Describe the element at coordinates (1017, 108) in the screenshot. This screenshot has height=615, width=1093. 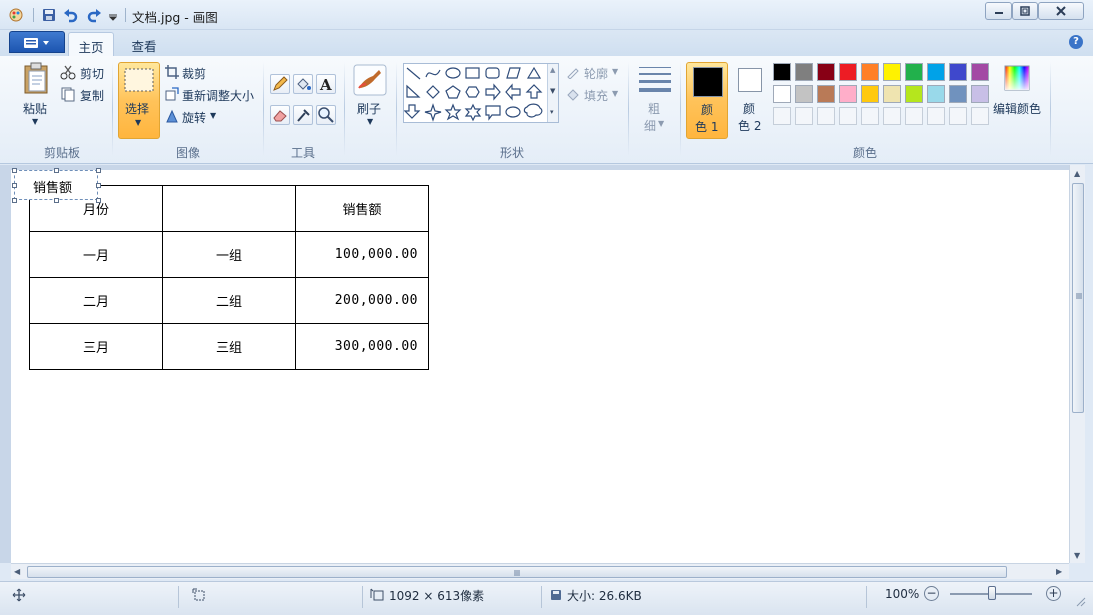
I see `edit-colors-button: 编辑颜色` at that location.